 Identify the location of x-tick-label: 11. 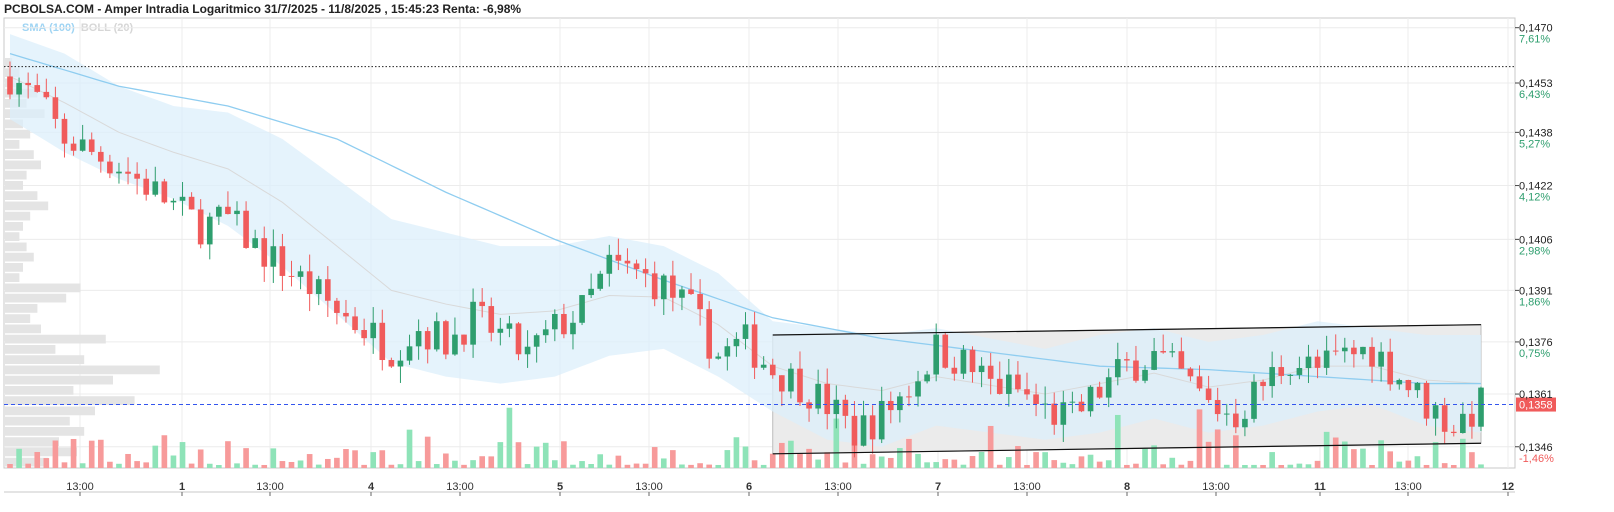
(1320, 487).